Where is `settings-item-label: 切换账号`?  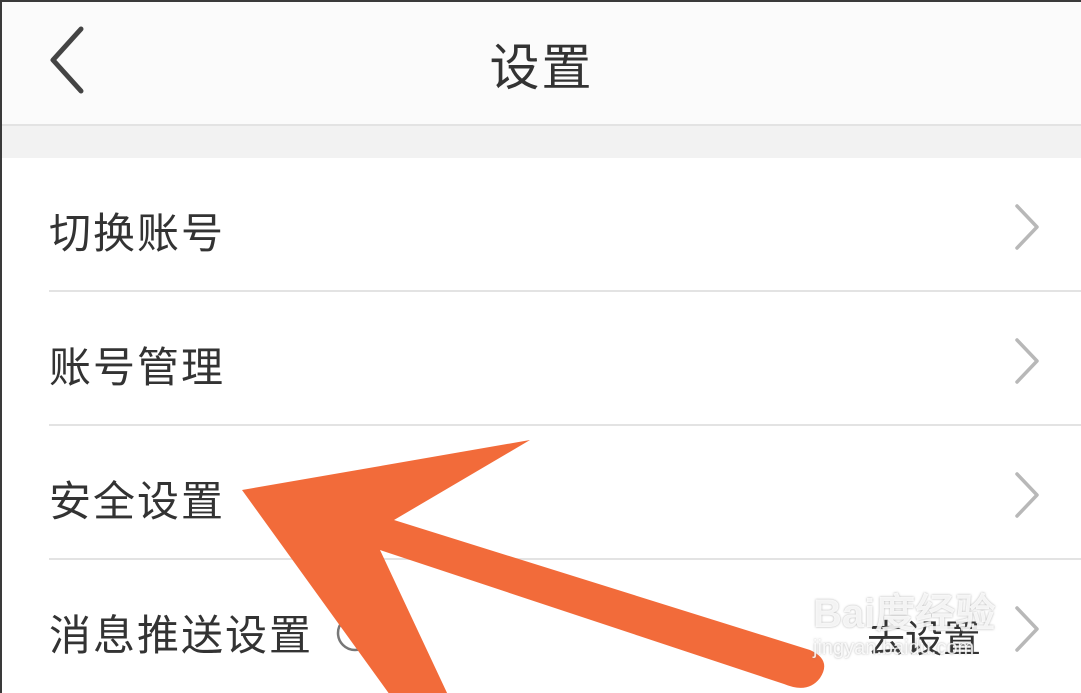 settings-item-label: 切换账号 is located at coordinates (137, 233).